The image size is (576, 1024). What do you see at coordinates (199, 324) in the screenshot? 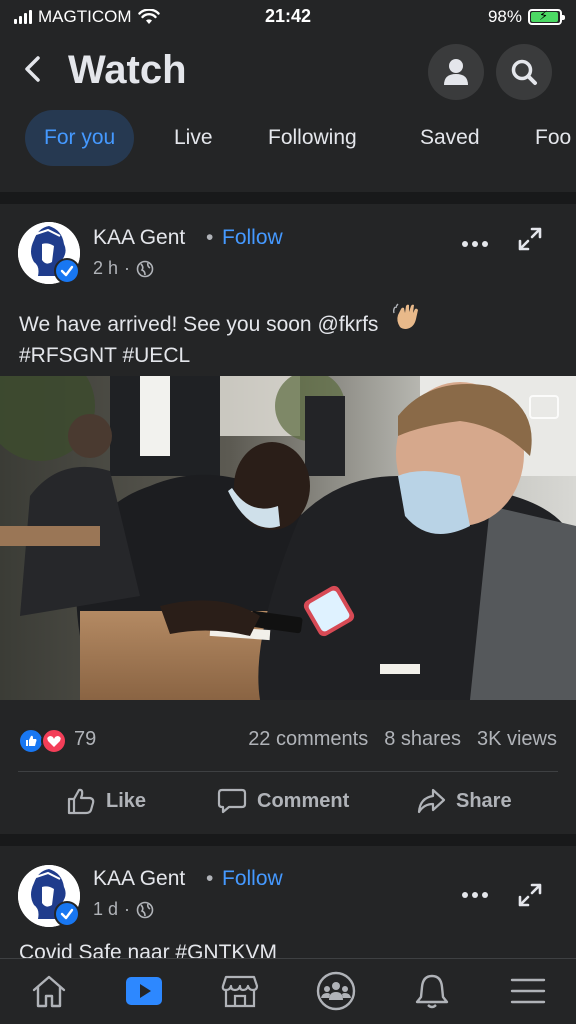
I see `post-caption-line1: We have arrived! See you soon @fkrfs` at bounding box center [199, 324].